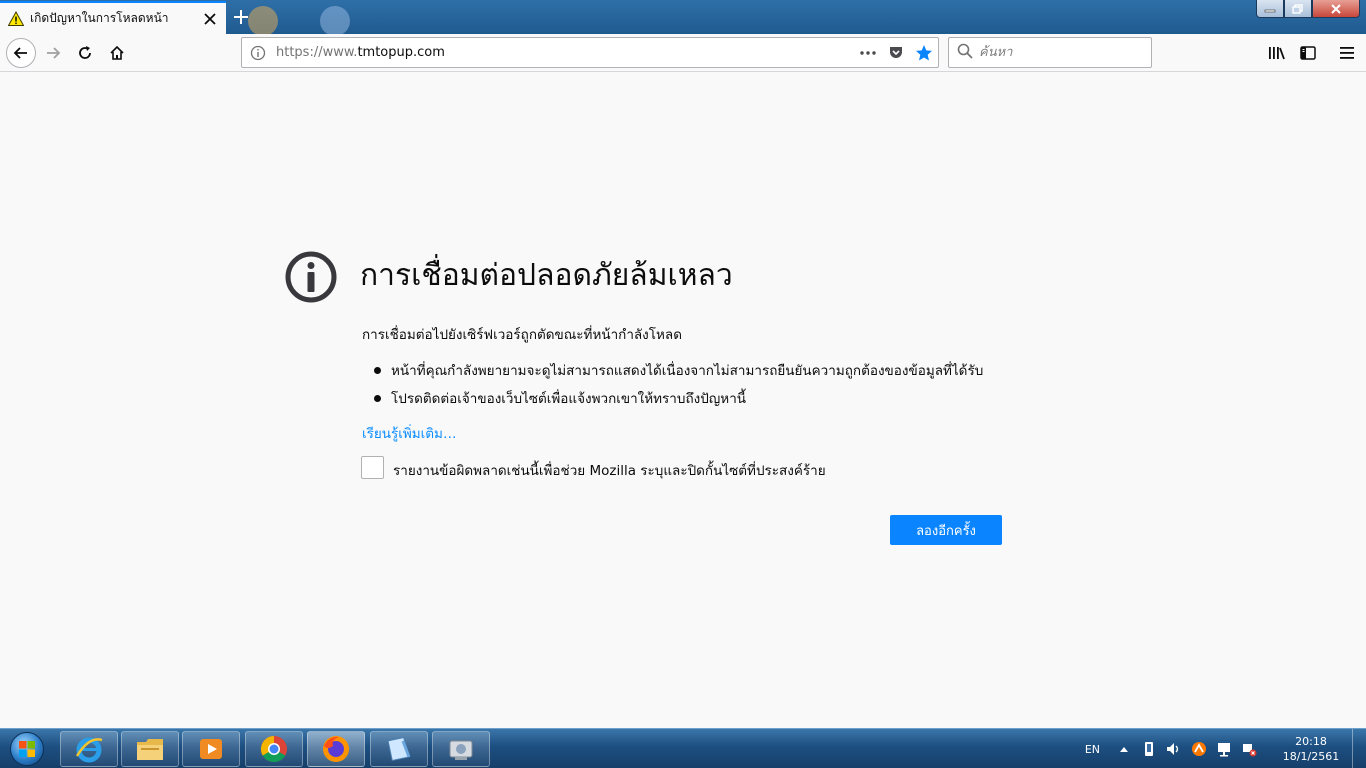 The height and width of the screenshot is (768, 1366). What do you see at coordinates (1270, 9) in the screenshot?
I see `minimize-icon` at bounding box center [1270, 9].